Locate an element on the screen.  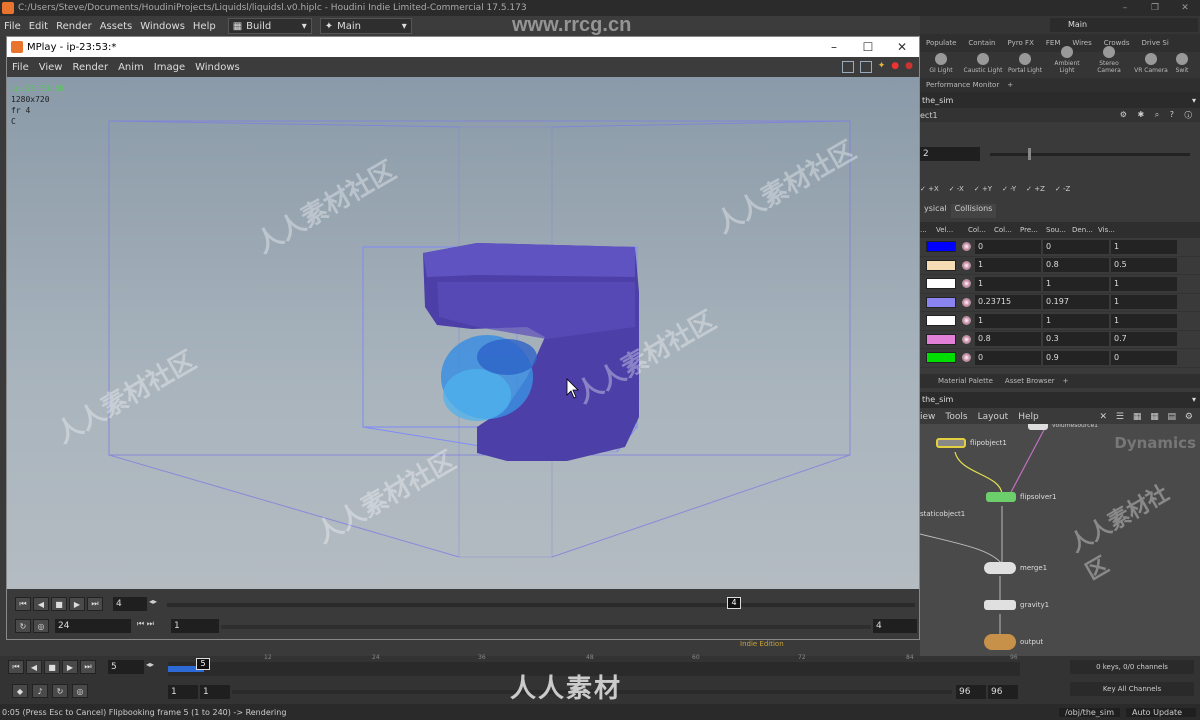
color-value: 0.23715 is located at coordinates (1008, 302).